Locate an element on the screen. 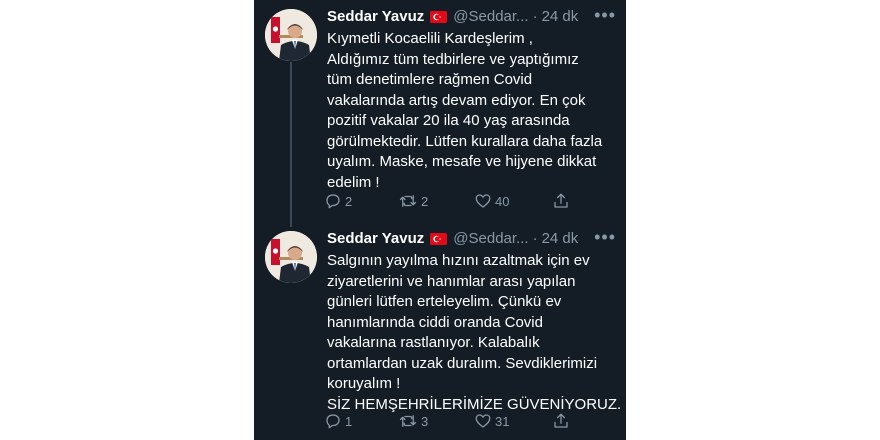 This screenshot has width=880, height=440. retweet-count: 3 is located at coordinates (425, 421).